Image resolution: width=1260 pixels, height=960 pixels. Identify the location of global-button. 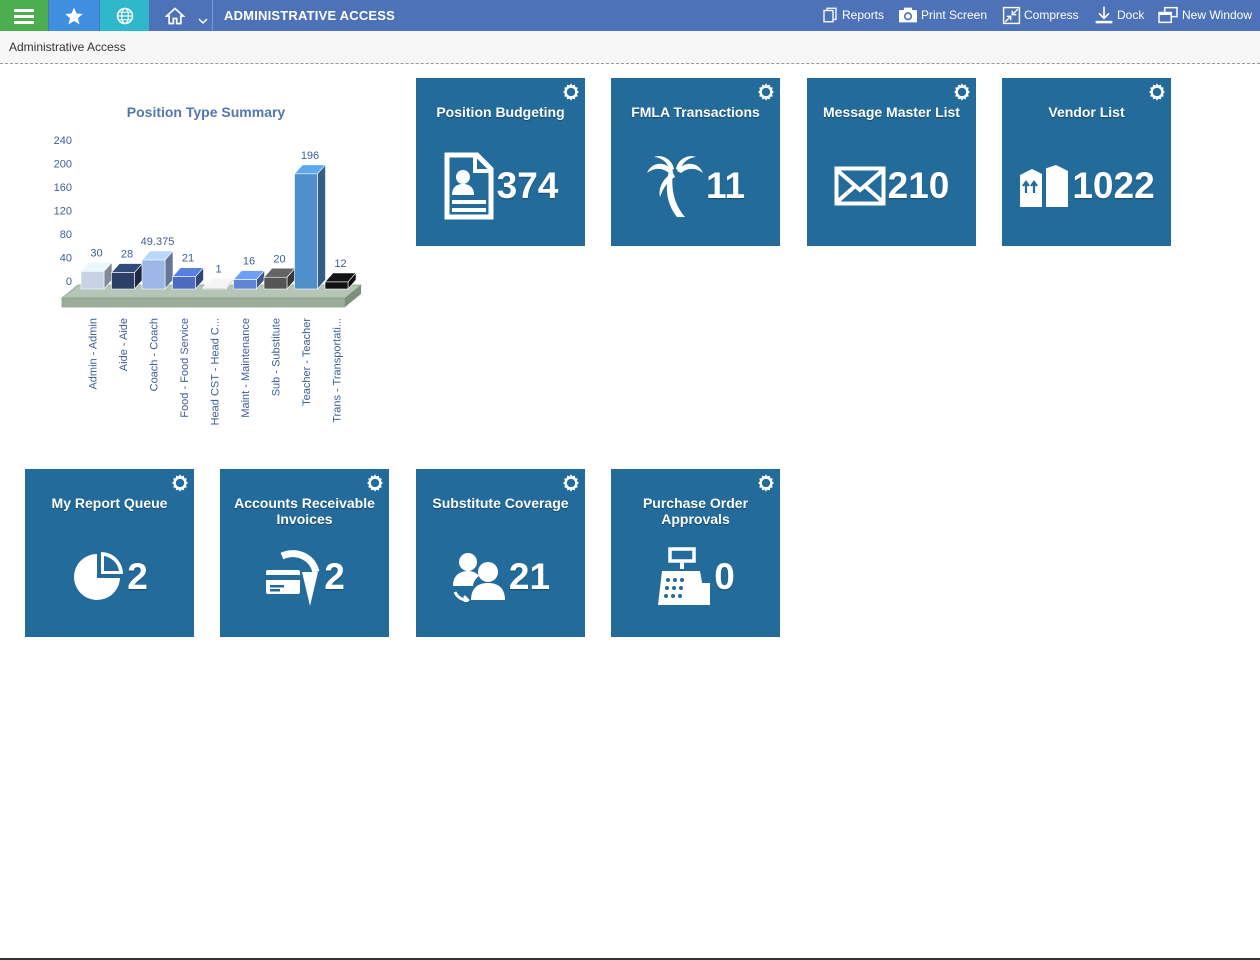
(124, 15).